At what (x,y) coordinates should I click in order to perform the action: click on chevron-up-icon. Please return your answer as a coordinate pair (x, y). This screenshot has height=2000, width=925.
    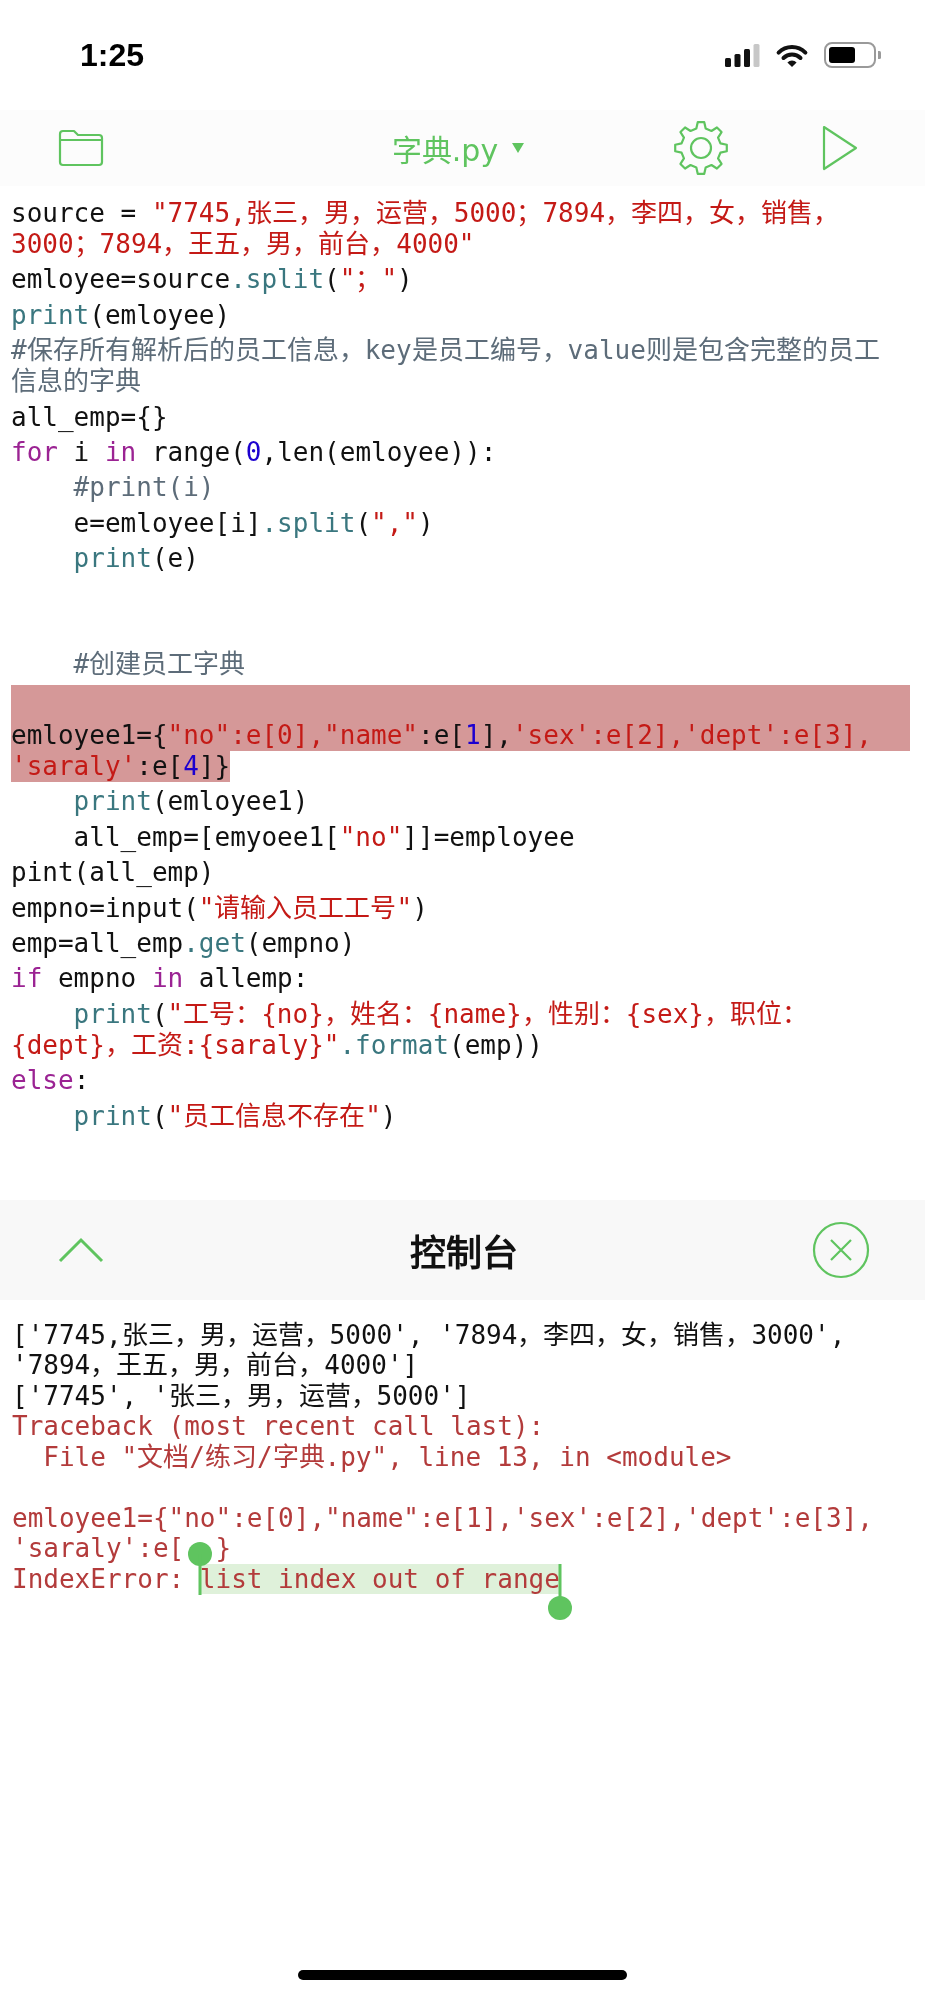
    Looking at the image, I should click on (81, 1250).